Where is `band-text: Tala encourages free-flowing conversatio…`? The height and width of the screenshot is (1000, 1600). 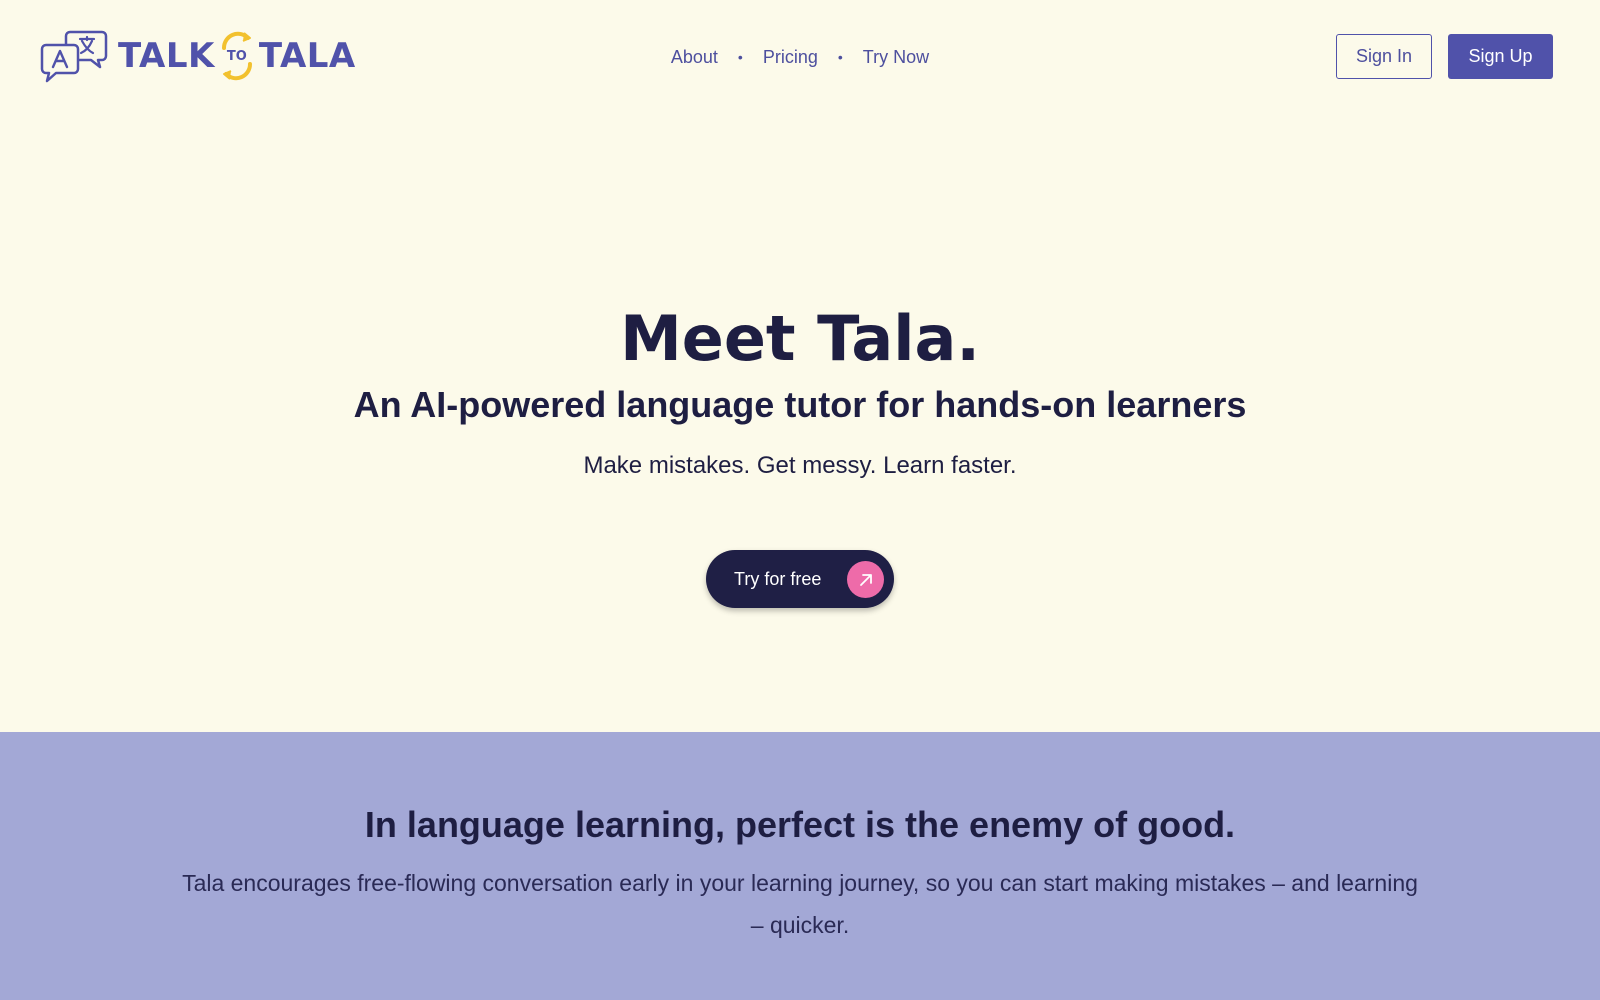
band-text: Tala encourages free-flowing conversatio… is located at coordinates (800, 904).